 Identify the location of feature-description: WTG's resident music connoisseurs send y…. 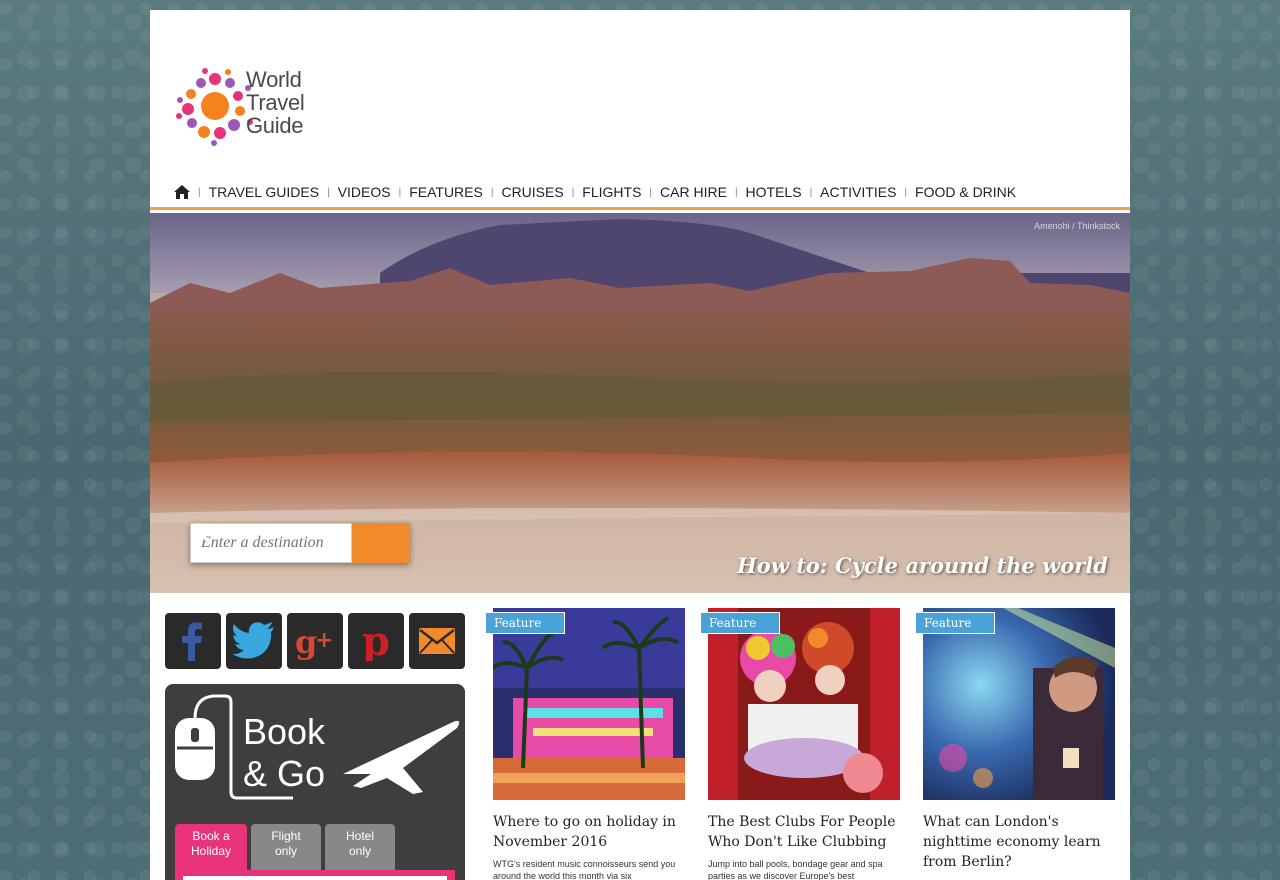
(584, 869).